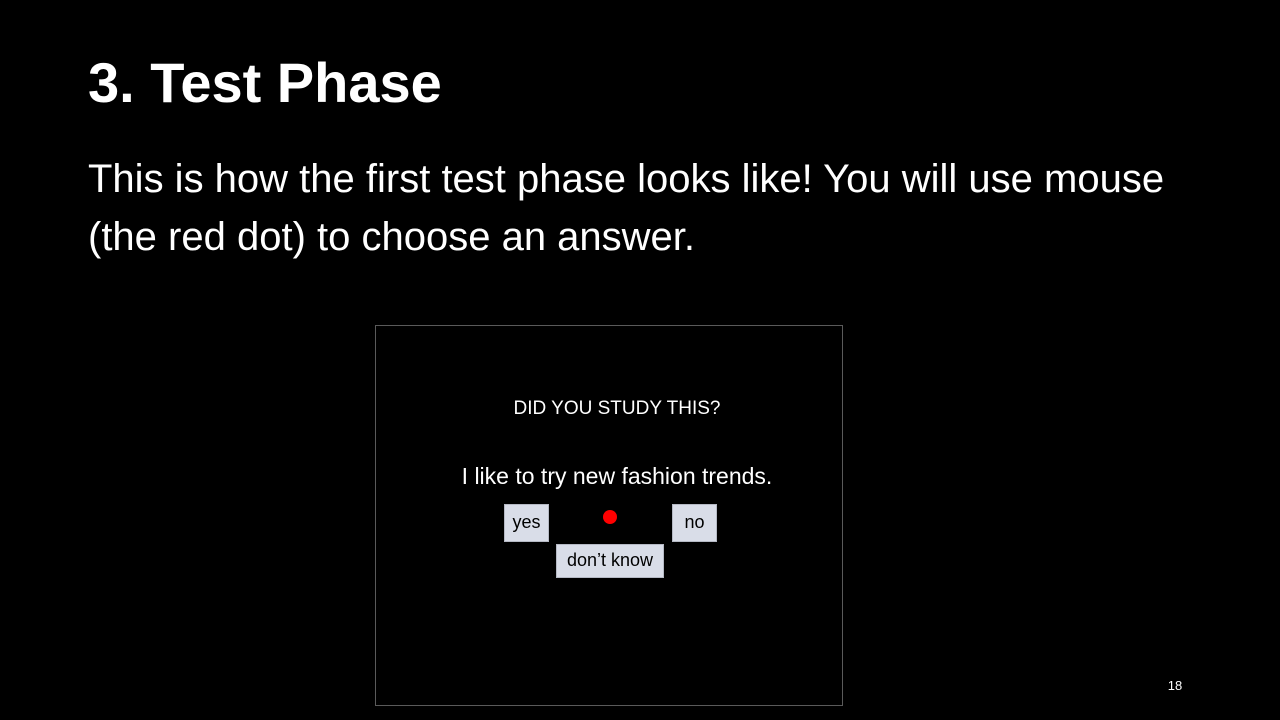 The image size is (1280, 720). What do you see at coordinates (610, 561) in the screenshot?
I see `dont-know-button: don’t know` at bounding box center [610, 561].